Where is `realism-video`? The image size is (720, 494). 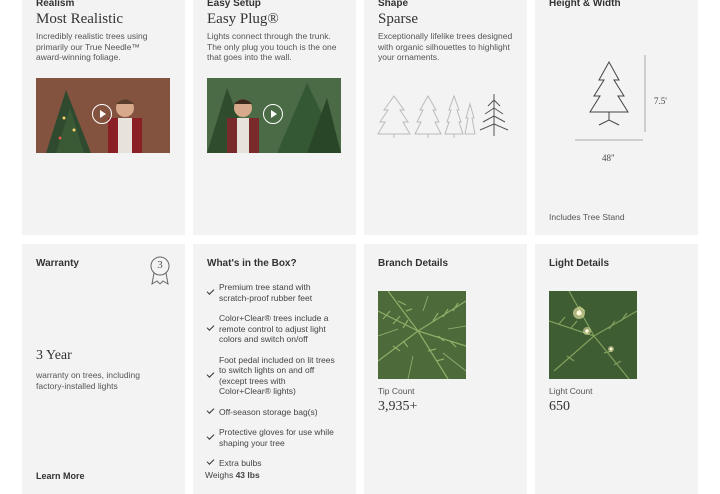
realism-video is located at coordinates (103, 115).